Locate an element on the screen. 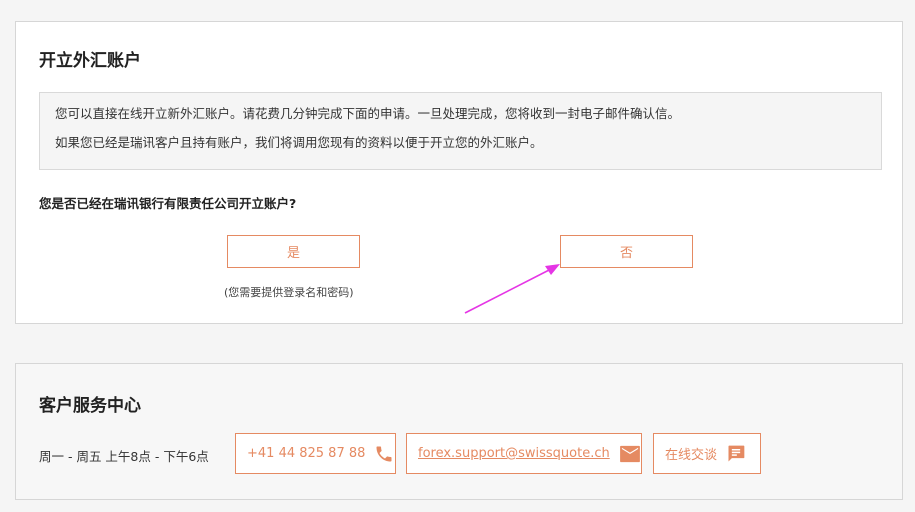 The height and width of the screenshot is (512, 915). open-account-title: 开立外汇账户 is located at coordinates (90, 61).